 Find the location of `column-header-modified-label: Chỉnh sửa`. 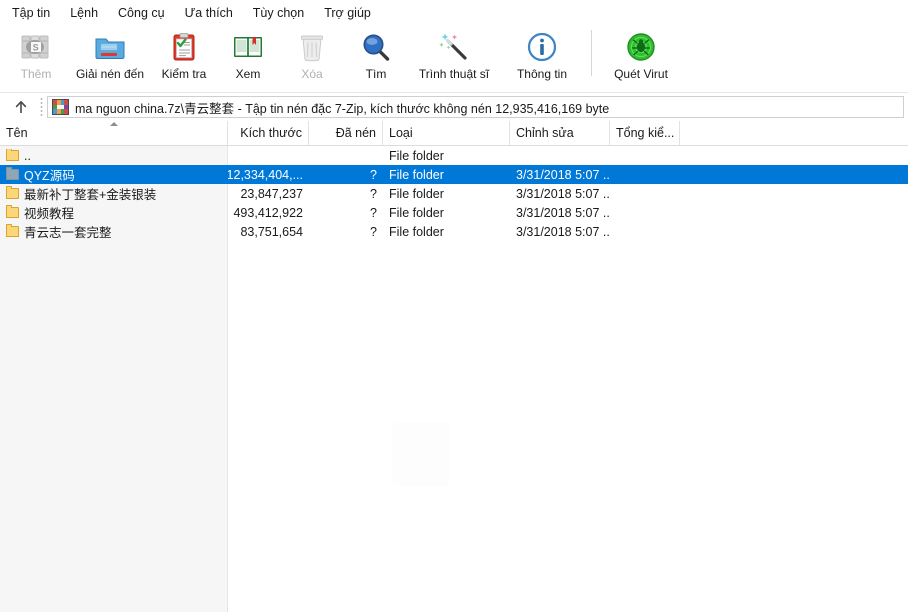

column-header-modified-label: Chỉnh sửa is located at coordinates (545, 133).